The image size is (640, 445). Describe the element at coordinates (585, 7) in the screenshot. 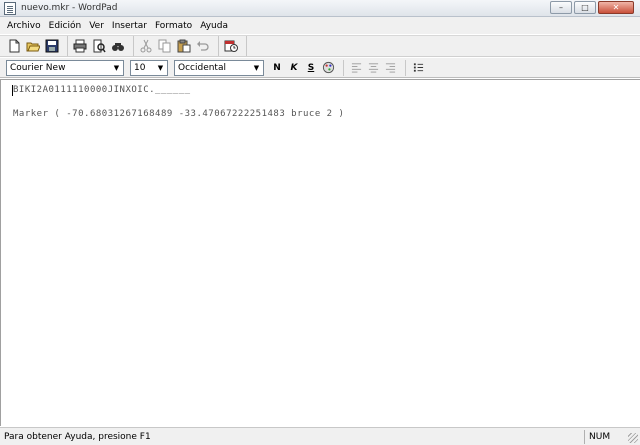

I see `maximize-button: □` at that location.